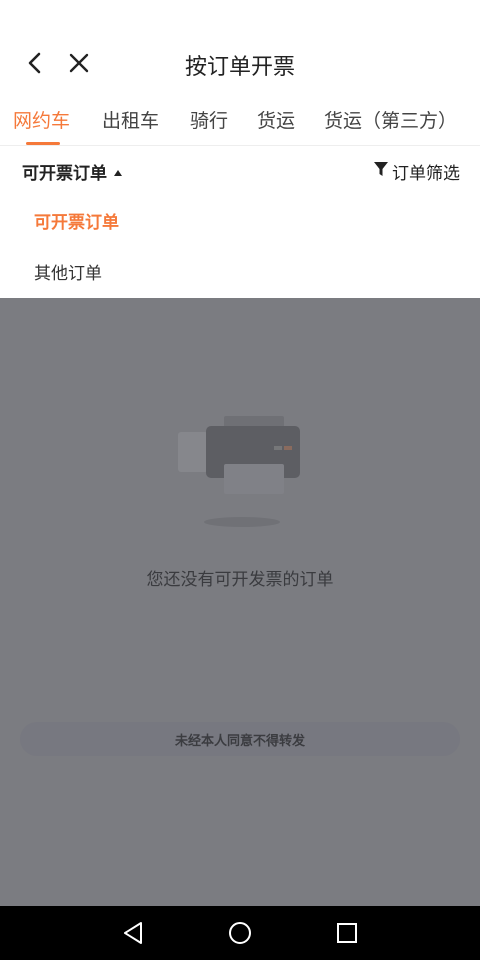 The width and height of the screenshot is (480, 960). I want to click on page-title: 按订单开票, so click(239, 67).